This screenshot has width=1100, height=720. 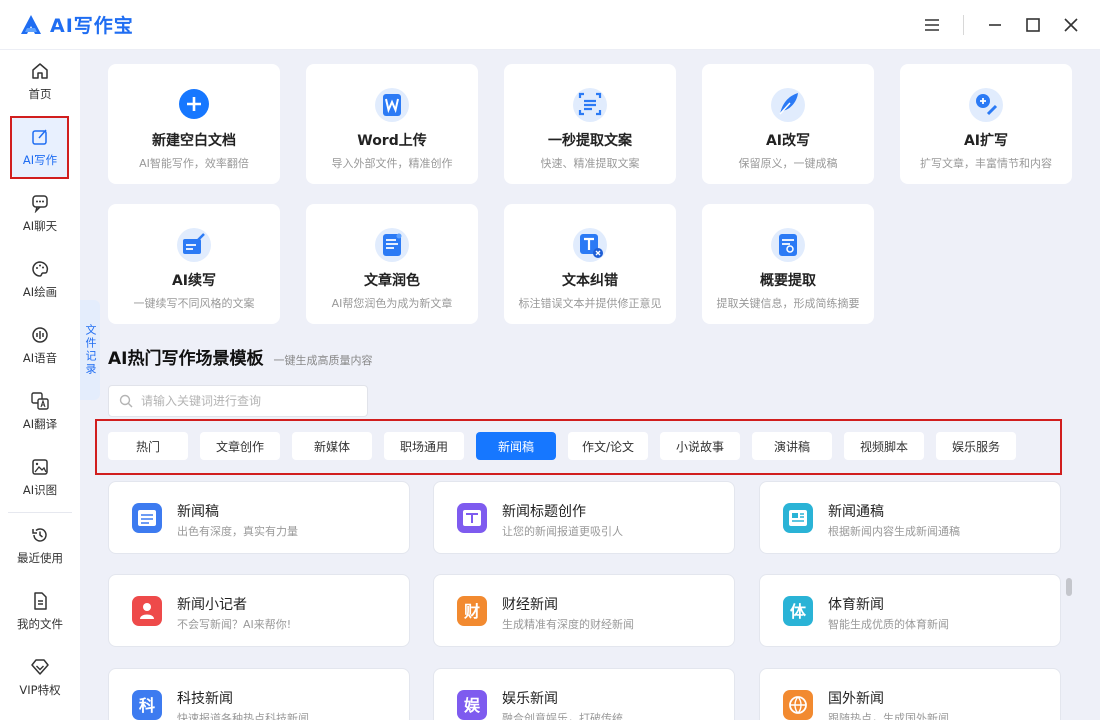 I want to click on category-chip-speech: 演讲稿, so click(x=792, y=446).